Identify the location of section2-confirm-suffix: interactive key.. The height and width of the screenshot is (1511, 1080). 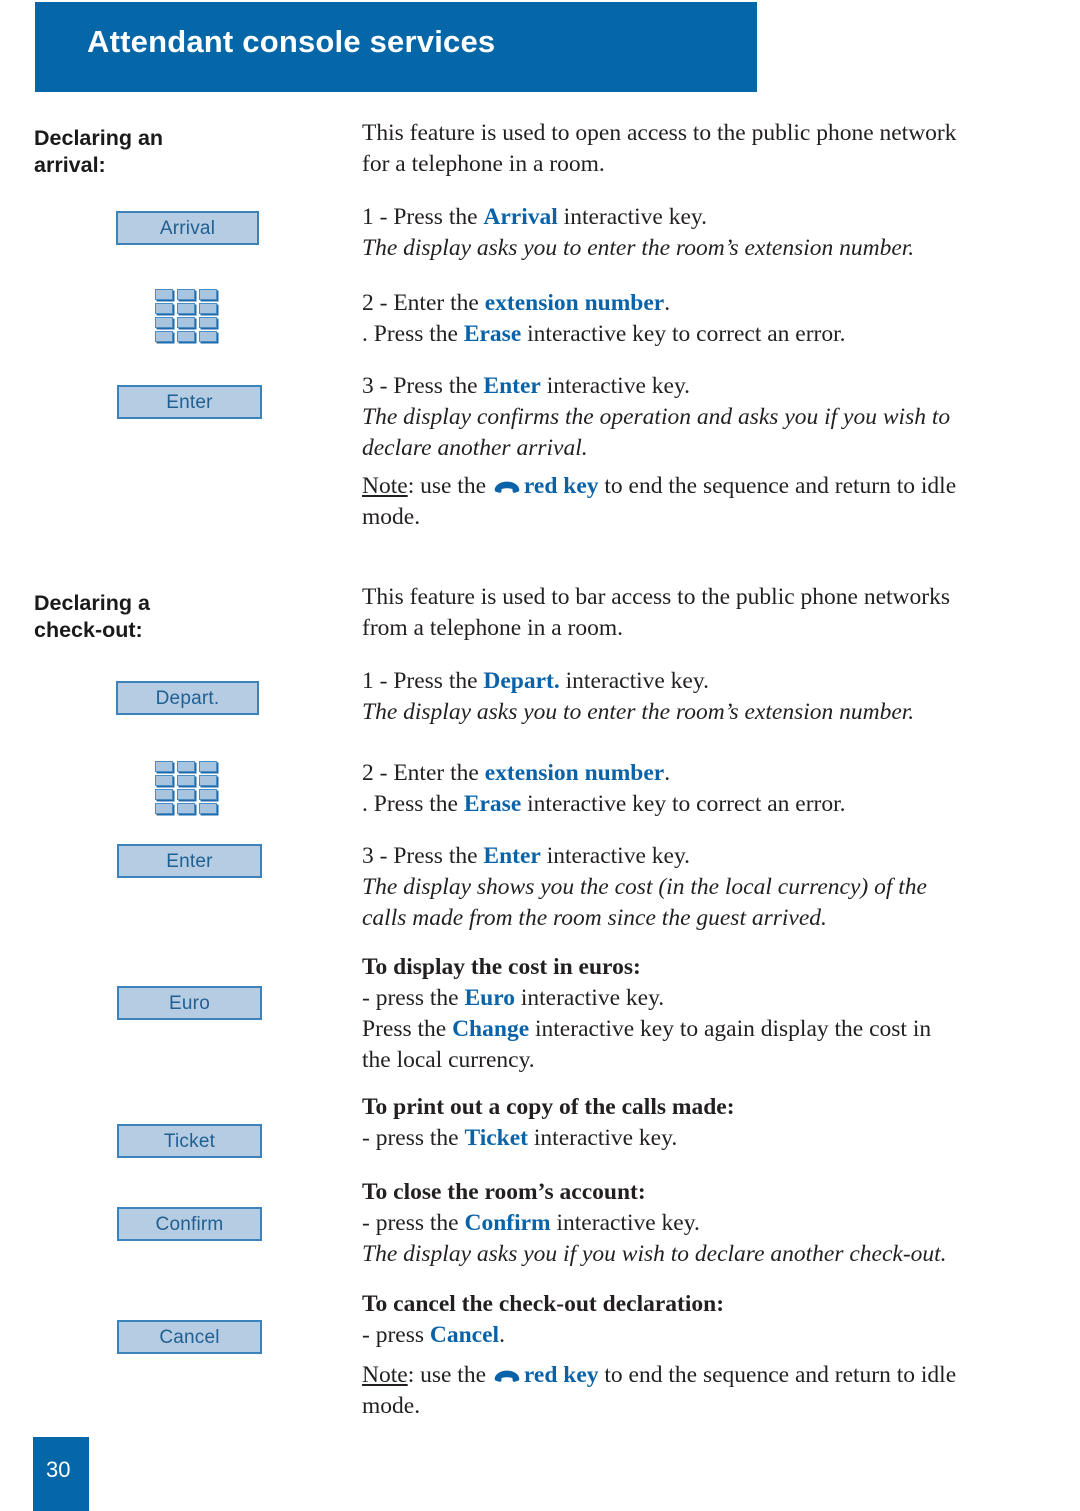
(625, 1223).